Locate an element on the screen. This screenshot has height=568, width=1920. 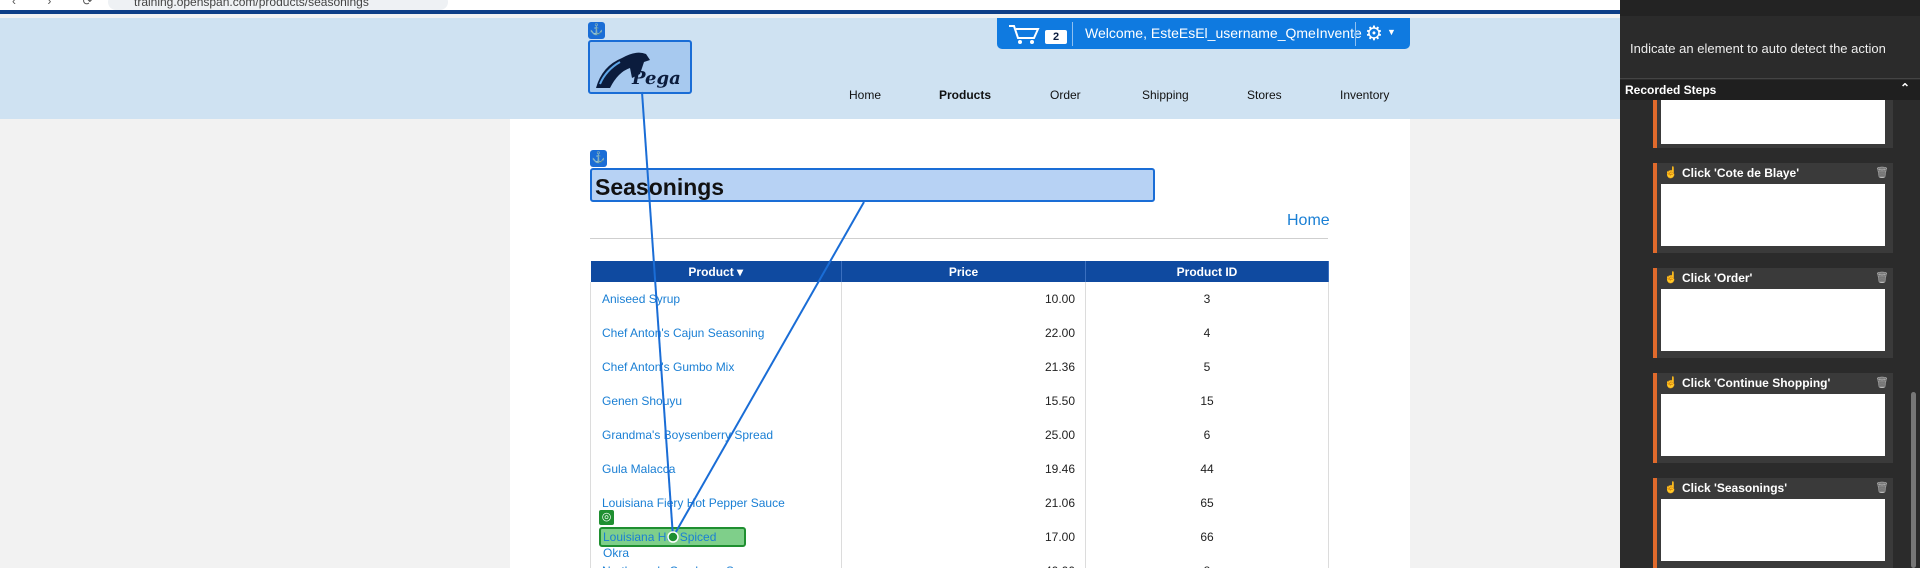
price-cell: 21.06 is located at coordinates (963, 503).